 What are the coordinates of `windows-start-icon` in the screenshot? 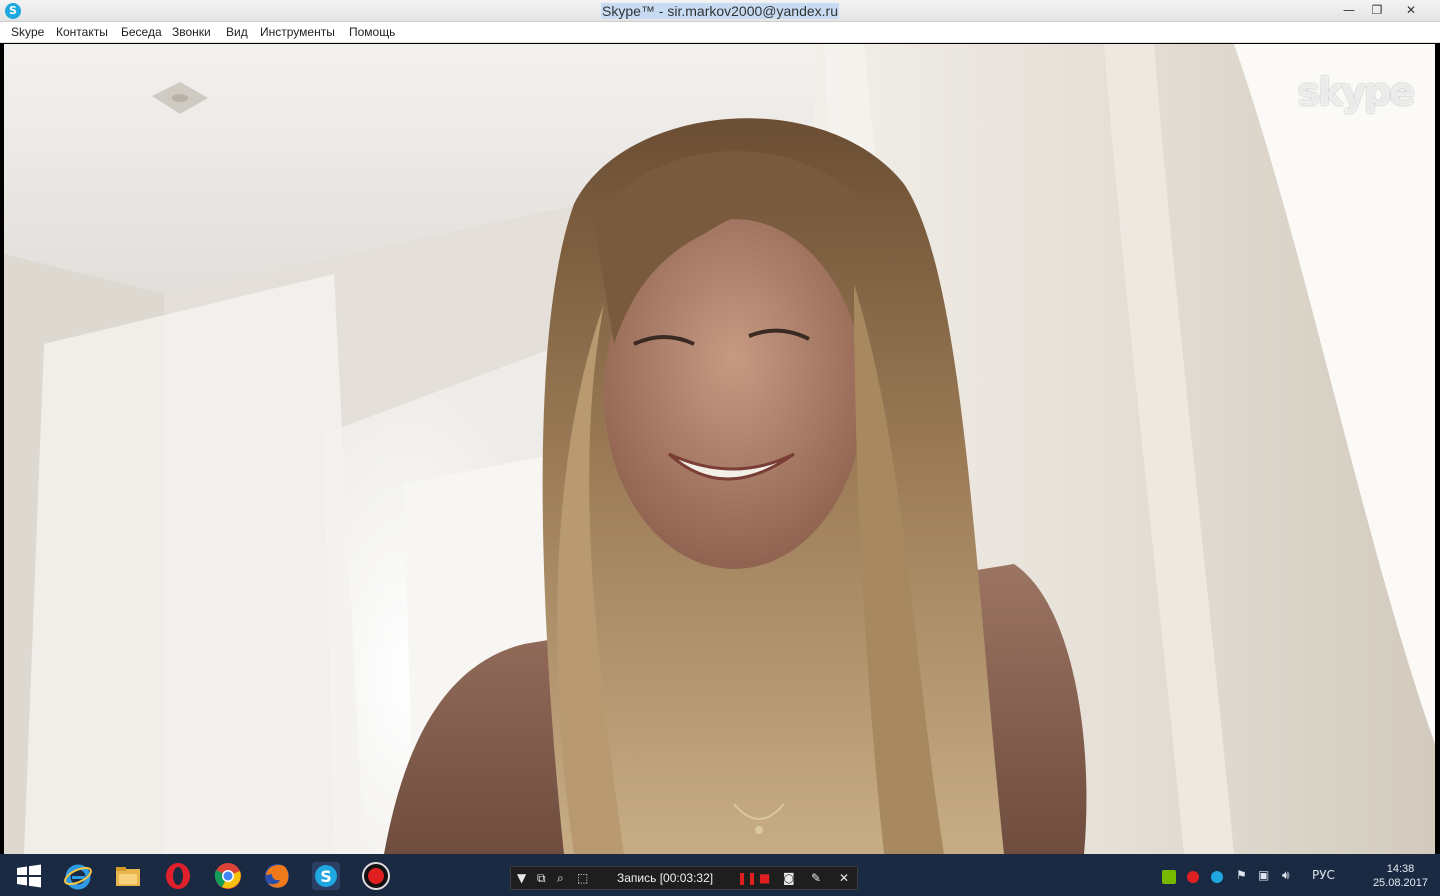 It's located at (29, 876).